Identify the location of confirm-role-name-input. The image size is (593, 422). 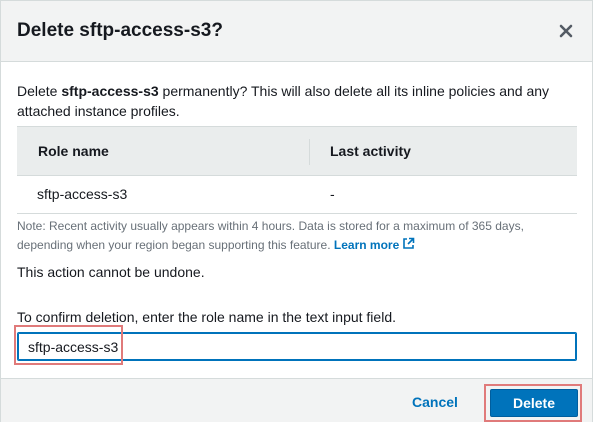
(297, 346).